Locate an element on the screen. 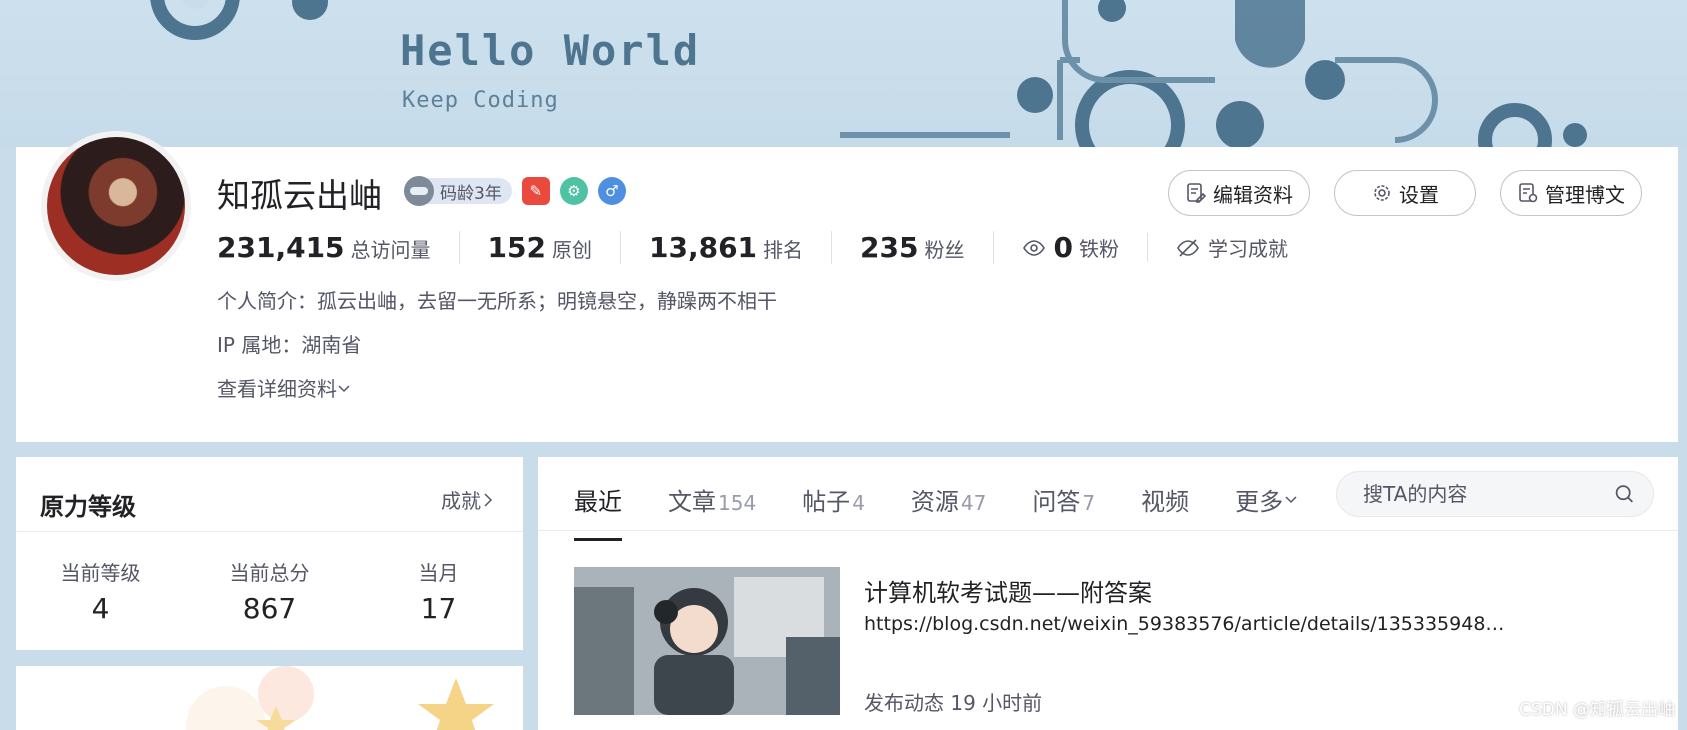  user-certified-icon: ⚙ is located at coordinates (573, 191).